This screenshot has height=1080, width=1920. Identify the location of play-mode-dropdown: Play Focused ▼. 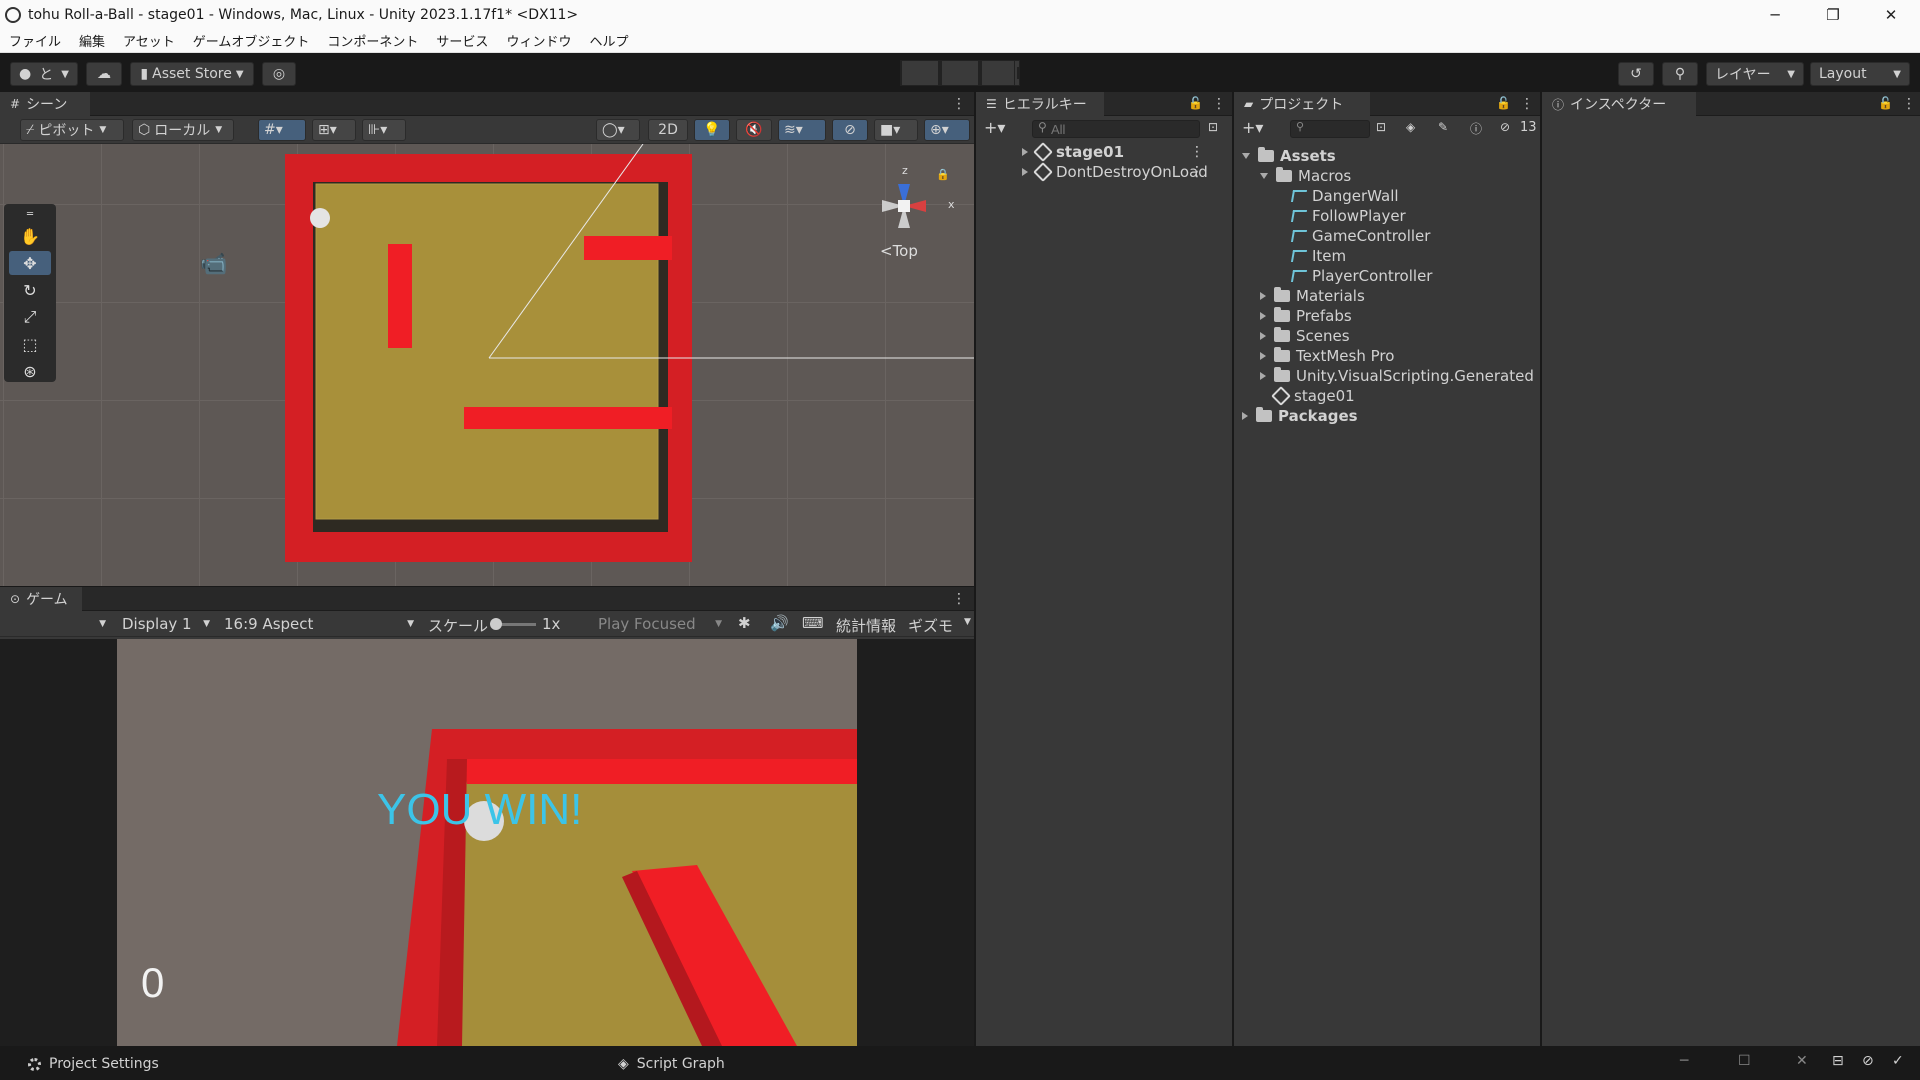
(660, 624).